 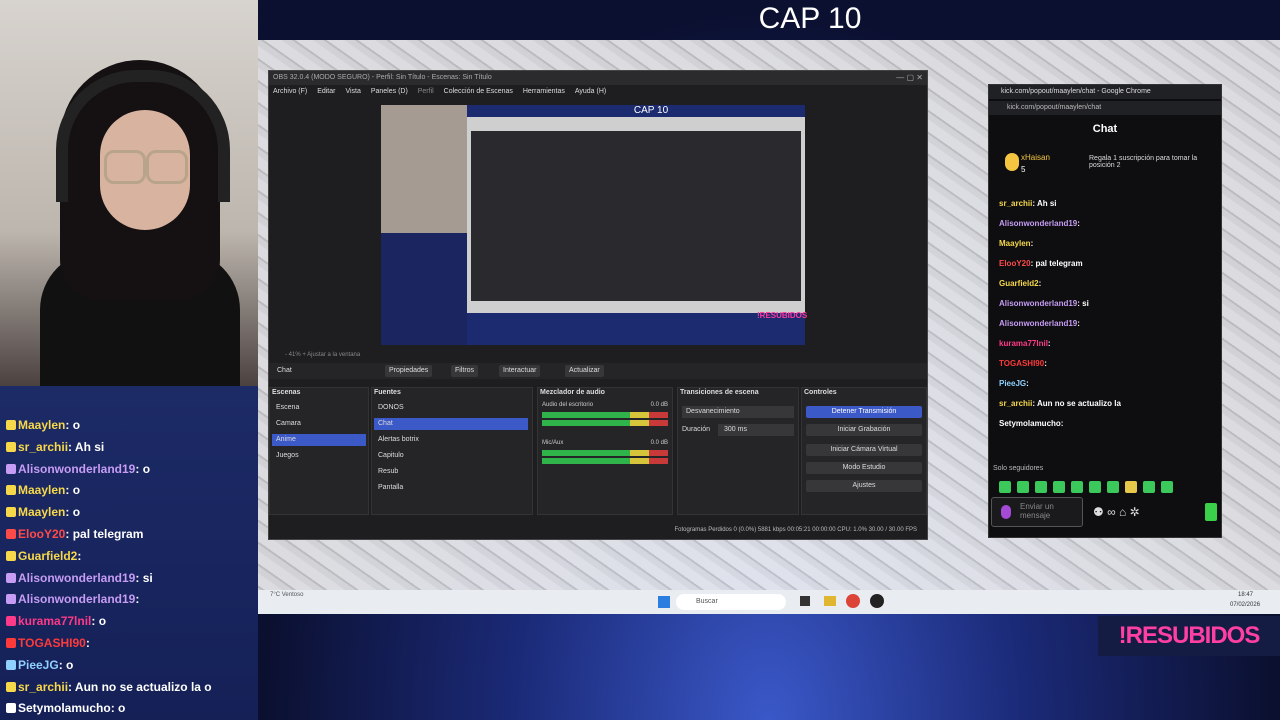 I want to click on taskview-icon, so click(x=805, y=601).